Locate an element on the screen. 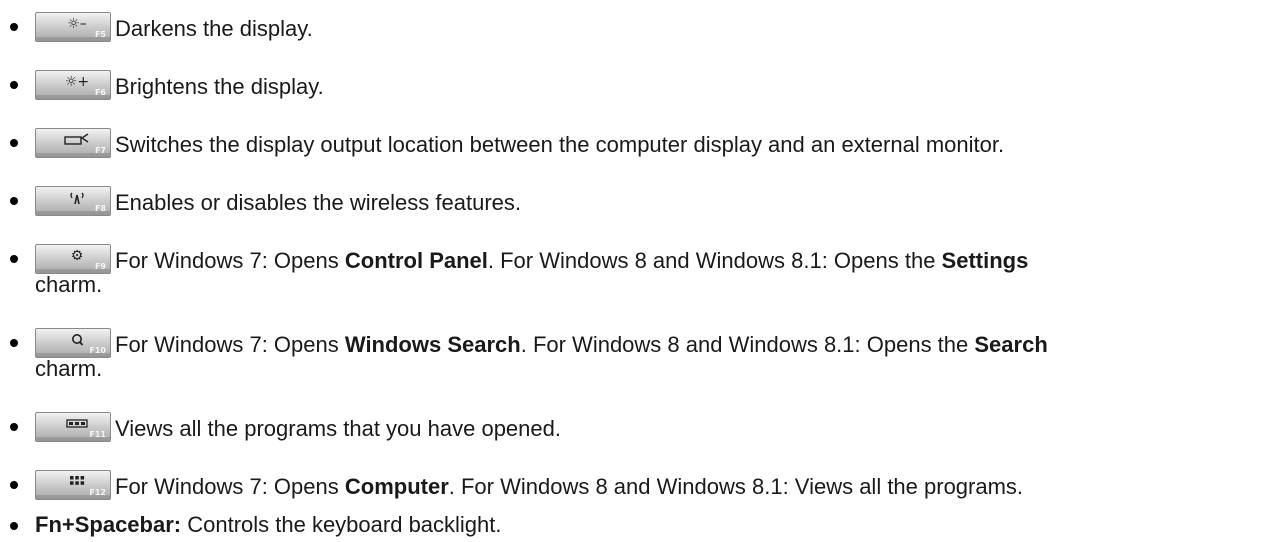 Image resolution: width=1283 pixels, height=542 pixels. item-bold-term: Control Panel is located at coordinates (416, 260).